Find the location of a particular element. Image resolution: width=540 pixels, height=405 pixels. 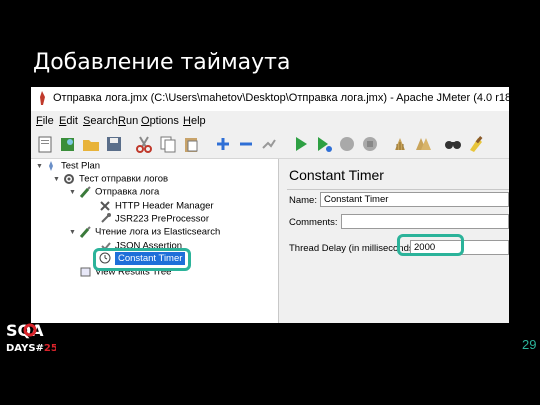

start-icon is located at coordinates (301, 144).